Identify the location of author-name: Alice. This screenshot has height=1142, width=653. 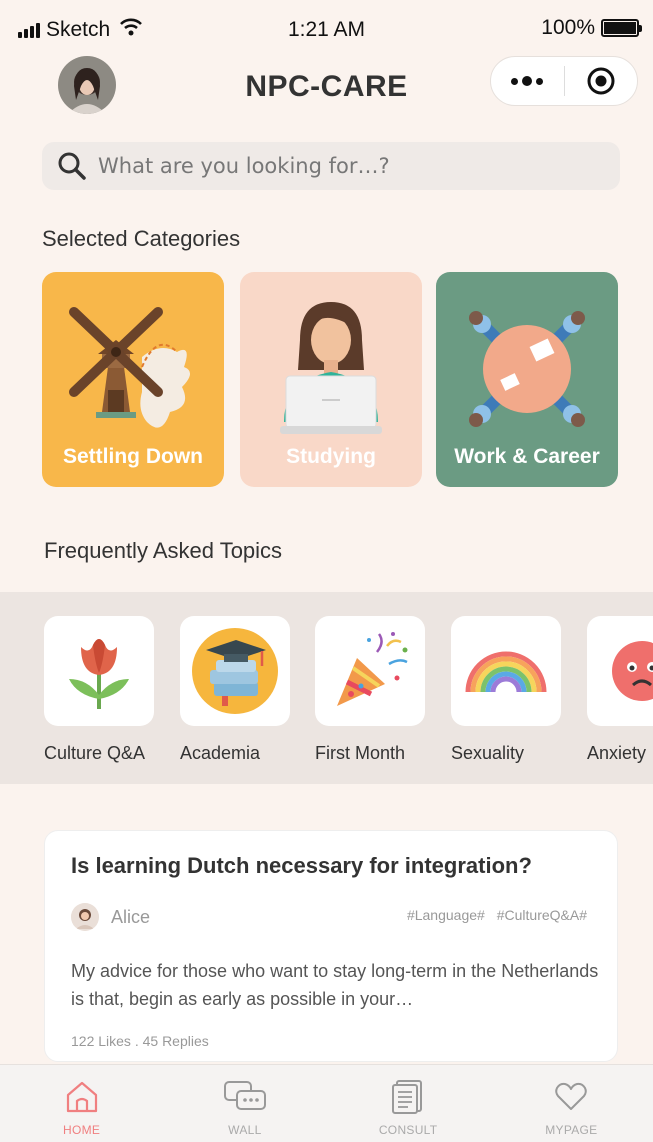
(131, 916).